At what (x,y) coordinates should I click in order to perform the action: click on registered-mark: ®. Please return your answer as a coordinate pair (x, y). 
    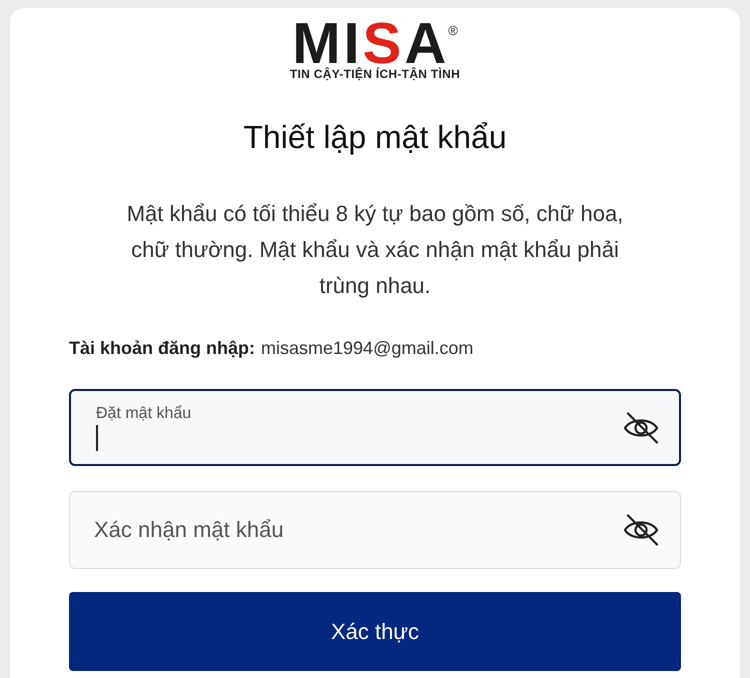
    Looking at the image, I should click on (453, 30).